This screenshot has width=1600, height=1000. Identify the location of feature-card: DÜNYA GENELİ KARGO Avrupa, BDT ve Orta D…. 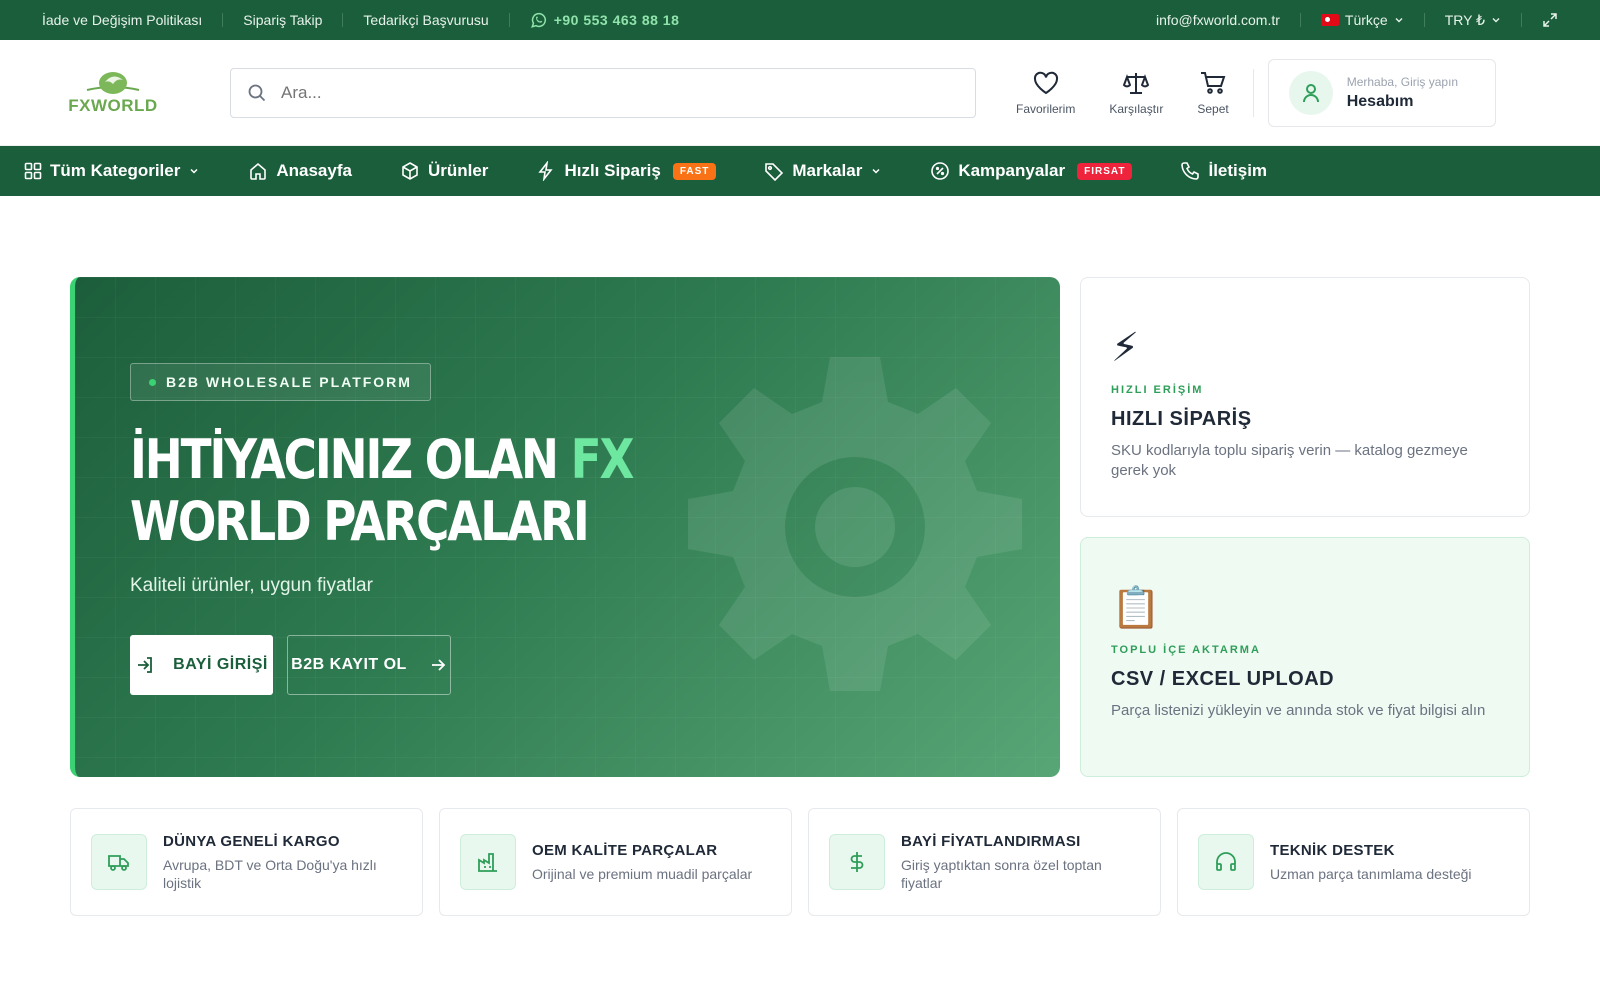
(246, 862).